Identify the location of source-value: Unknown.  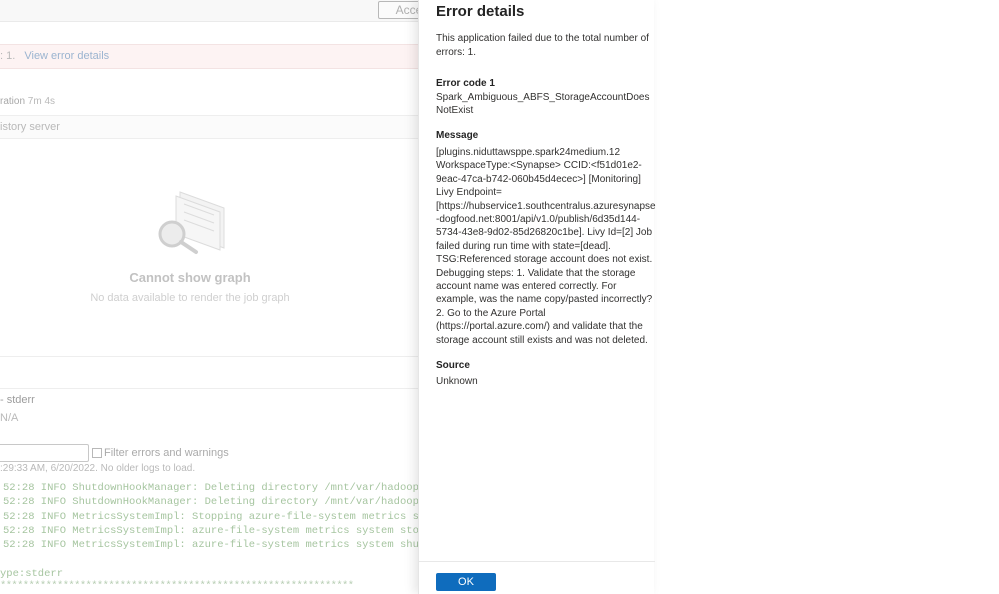
(457, 381).